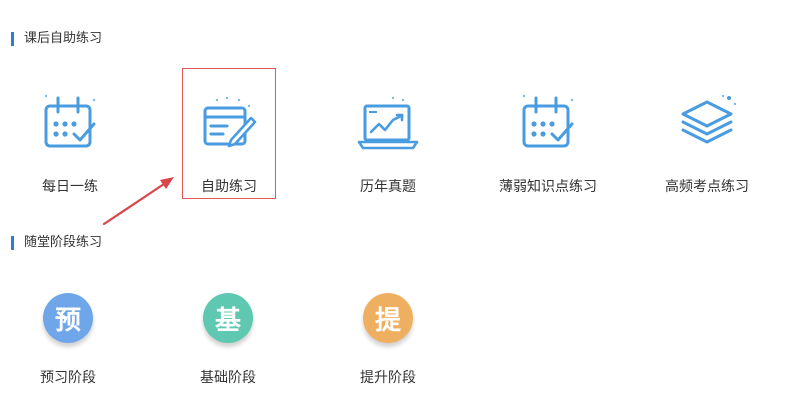 The image size is (791, 417). I want to click on stage-basic: 基 基础阶段, so click(228, 340).